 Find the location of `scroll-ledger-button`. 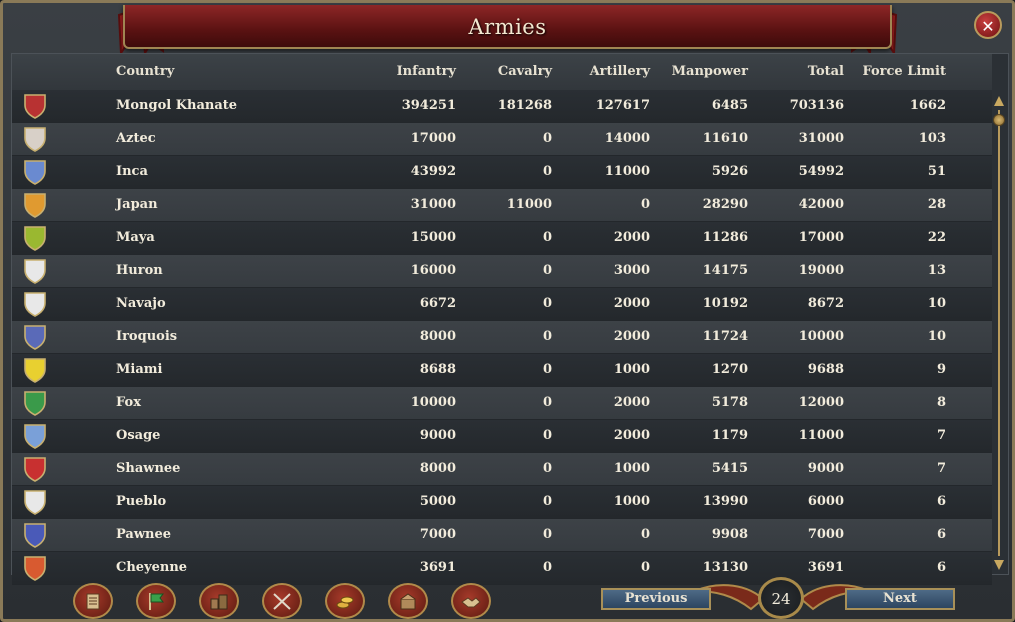

scroll-ledger-button is located at coordinates (93, 601).